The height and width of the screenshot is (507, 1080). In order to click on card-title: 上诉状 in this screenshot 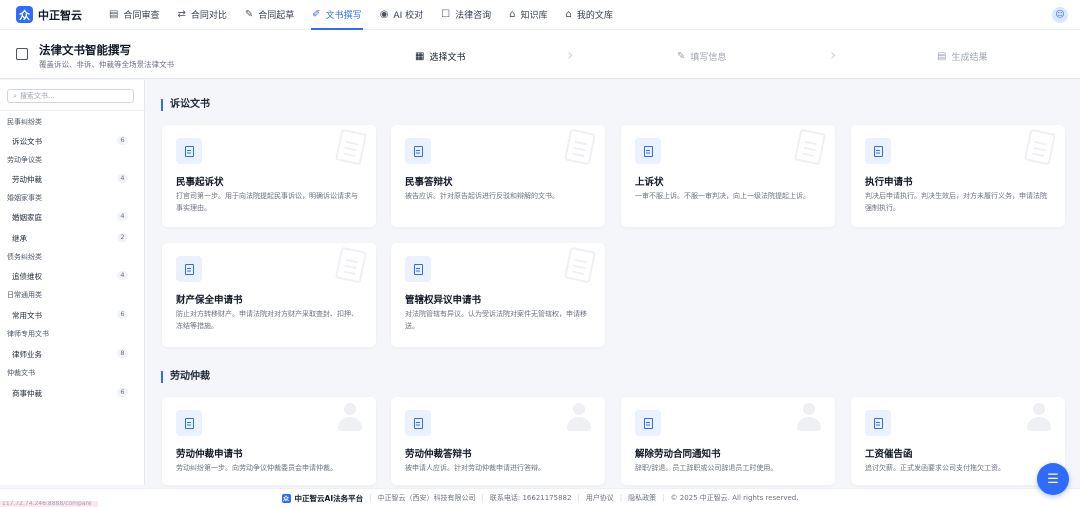, I will do `click(649, 182)`.